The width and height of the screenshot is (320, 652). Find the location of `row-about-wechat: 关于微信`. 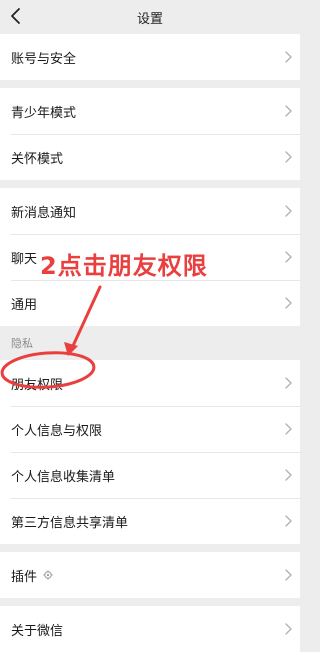

row-about-wechat: 关于微信 is located at coordinates (150, 629).